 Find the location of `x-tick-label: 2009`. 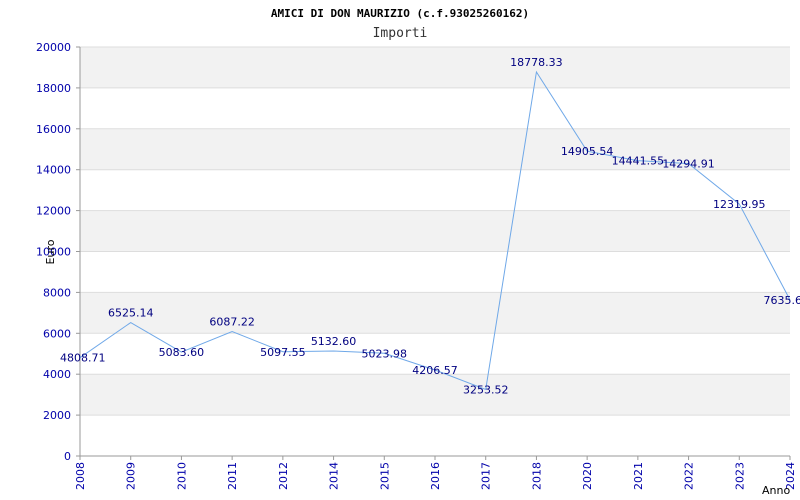

x-tick-label: 2009 is located at coordinates (131, 476).